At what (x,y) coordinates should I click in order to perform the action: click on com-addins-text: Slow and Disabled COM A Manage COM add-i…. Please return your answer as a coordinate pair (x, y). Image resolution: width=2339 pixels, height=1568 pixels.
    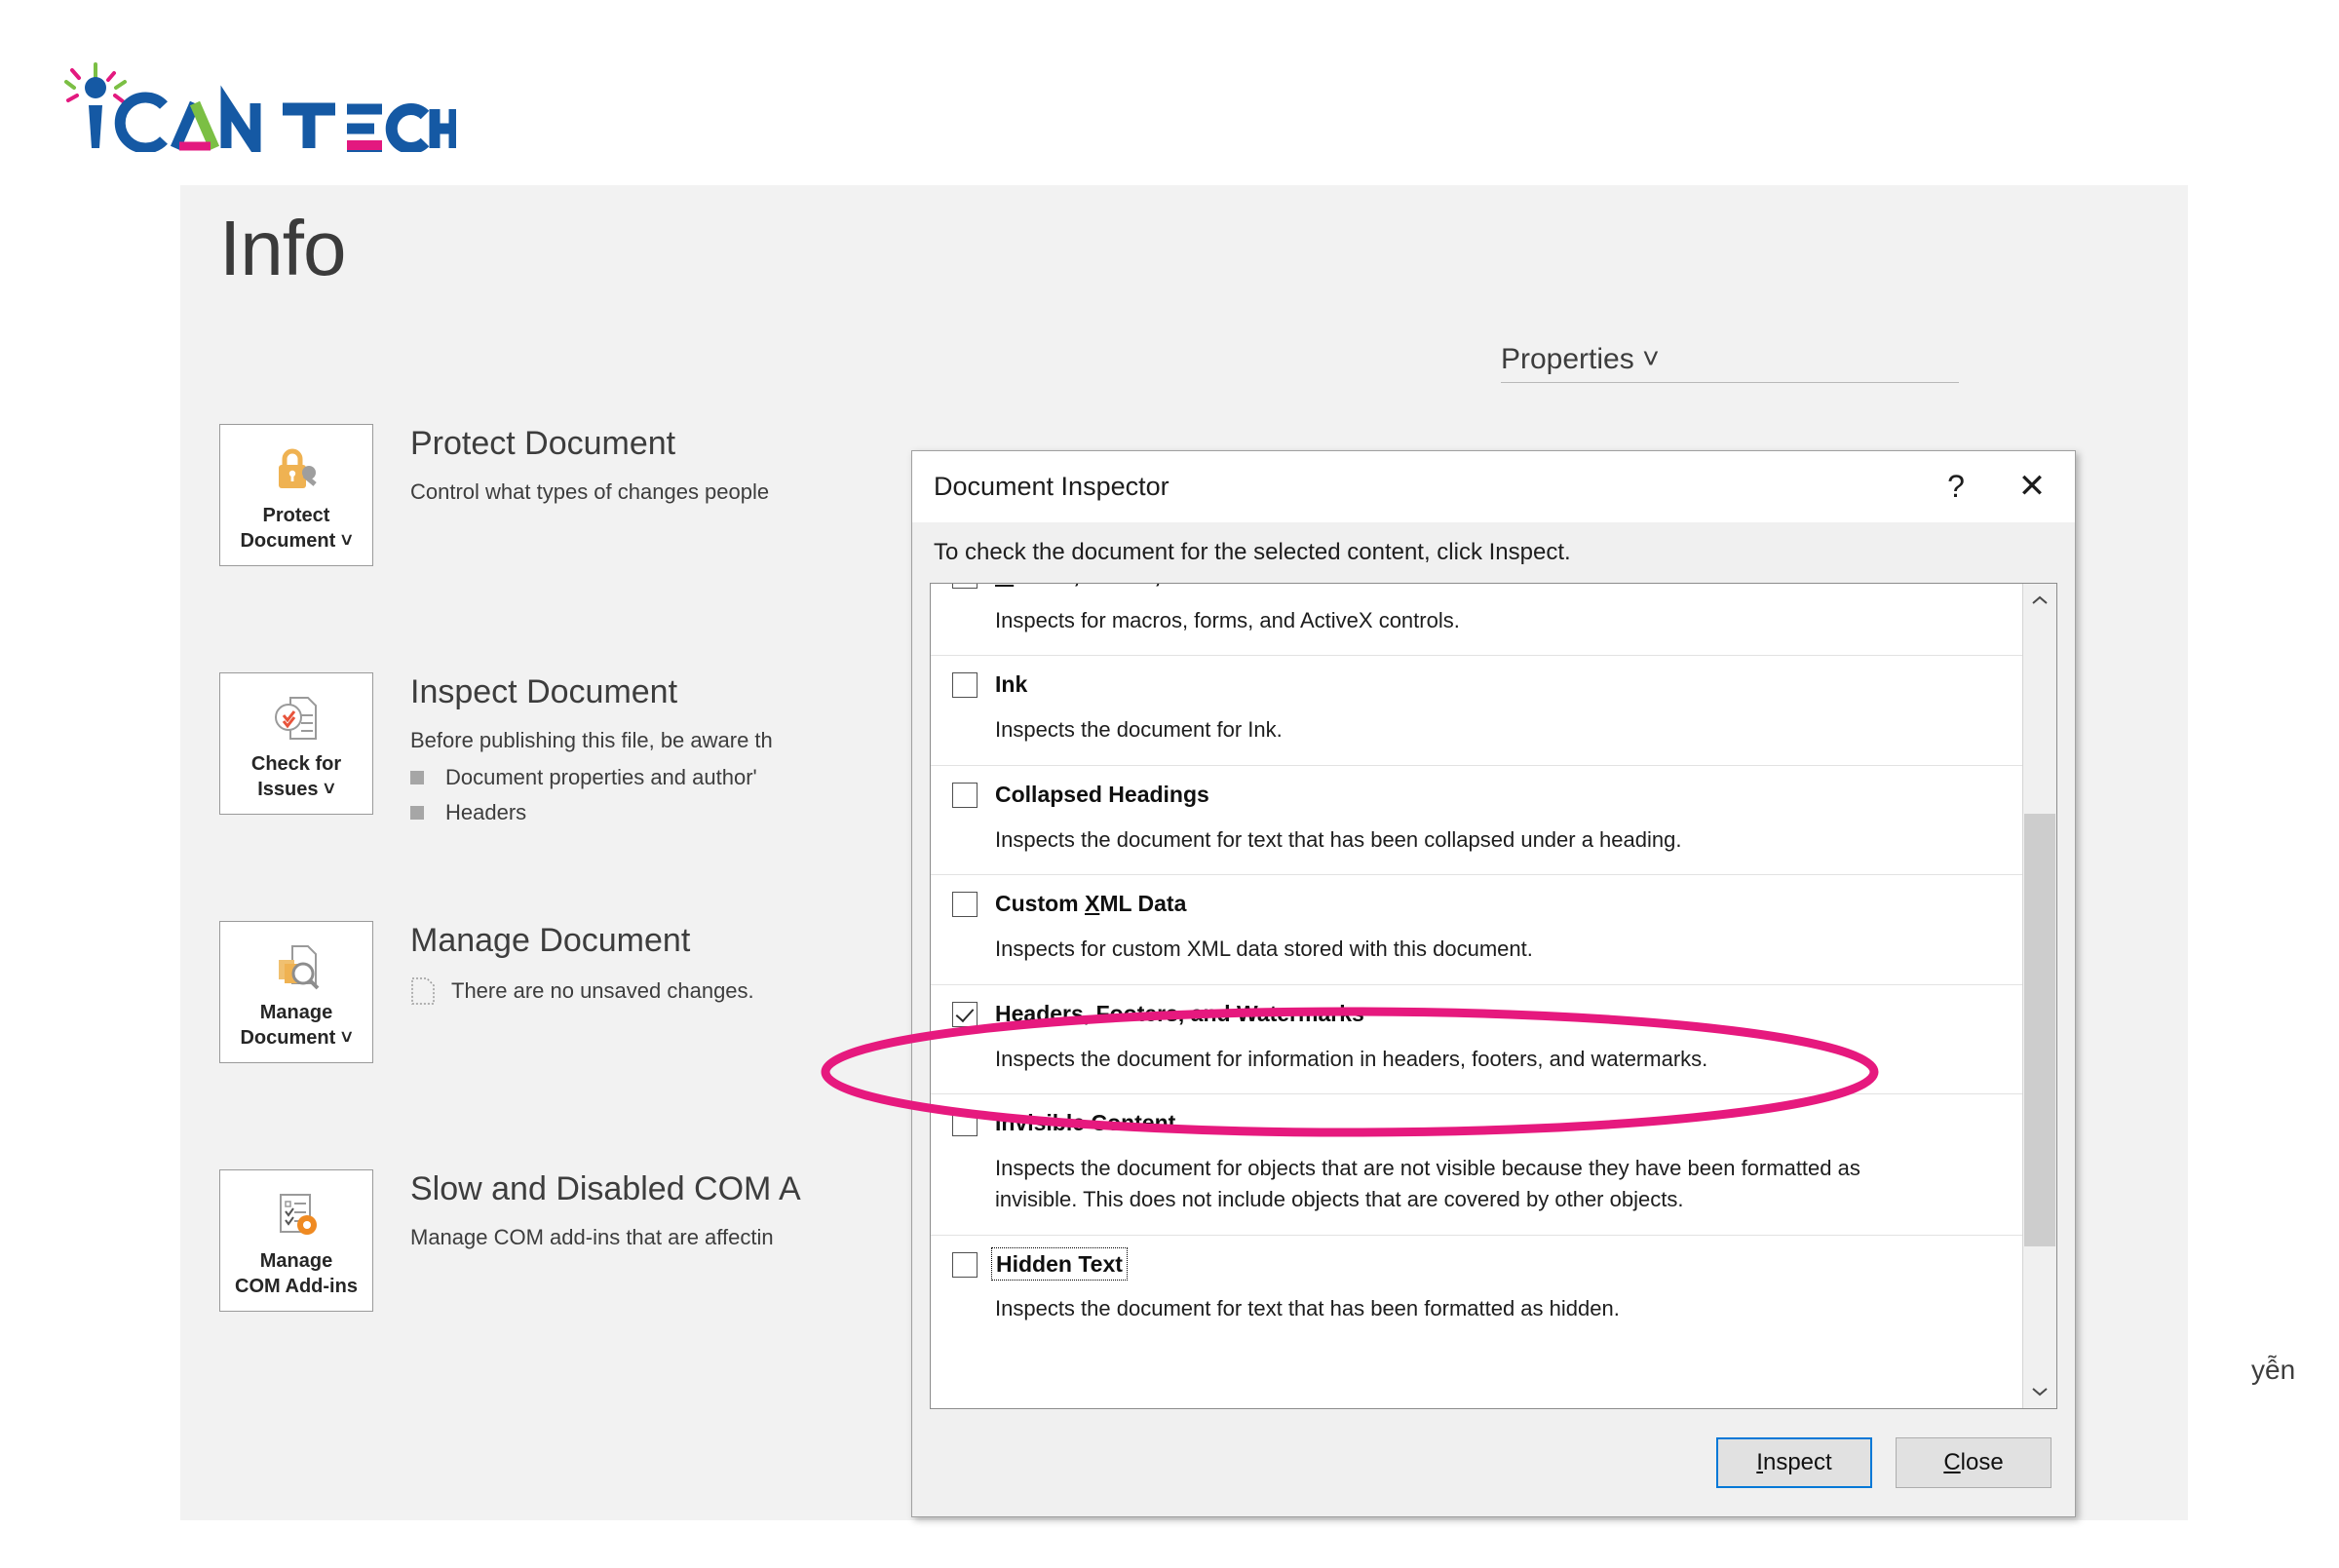
    Looking at the image, I should click on (605, 1211).